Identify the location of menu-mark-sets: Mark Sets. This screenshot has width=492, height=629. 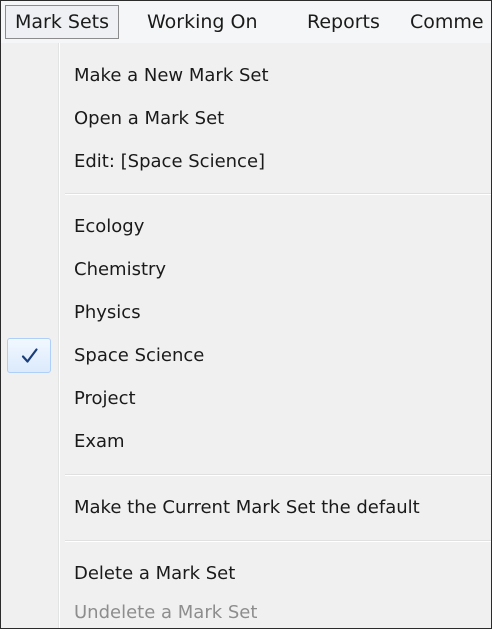
(62, 22).